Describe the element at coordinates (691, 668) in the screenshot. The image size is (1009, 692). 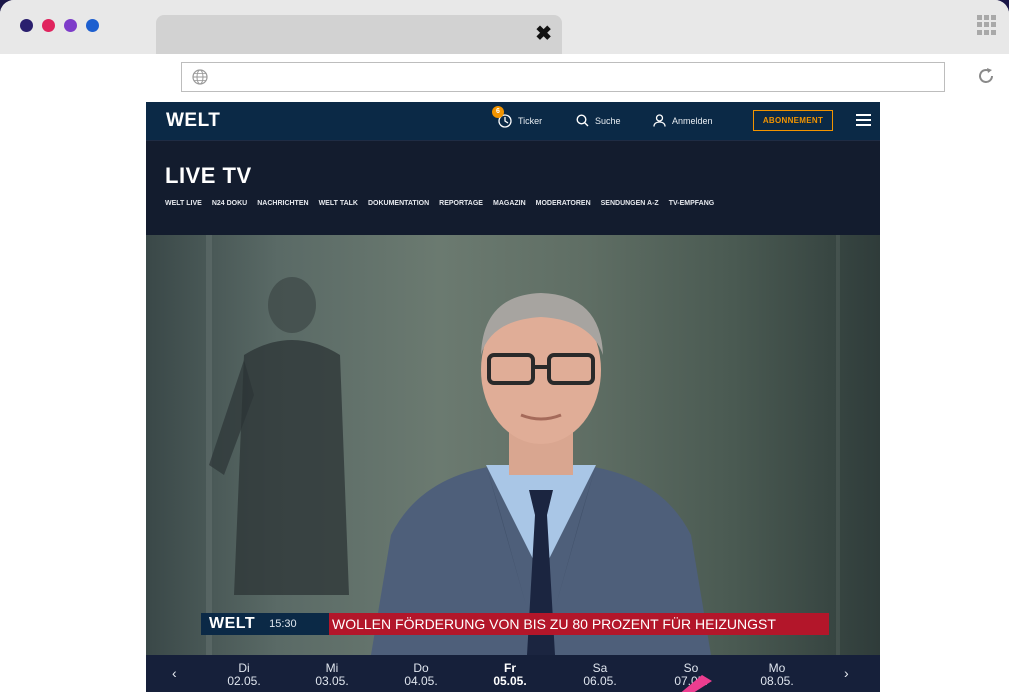
I see `day-name: So` at that location.